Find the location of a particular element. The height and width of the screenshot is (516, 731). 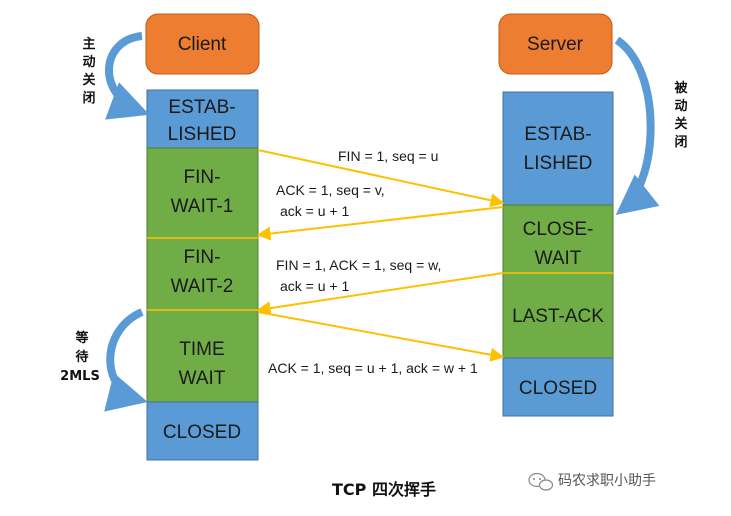

msg-final-ack: ACK = 1, seq = u + 1, ack = w + 1 is located at coordinates (373, 368).